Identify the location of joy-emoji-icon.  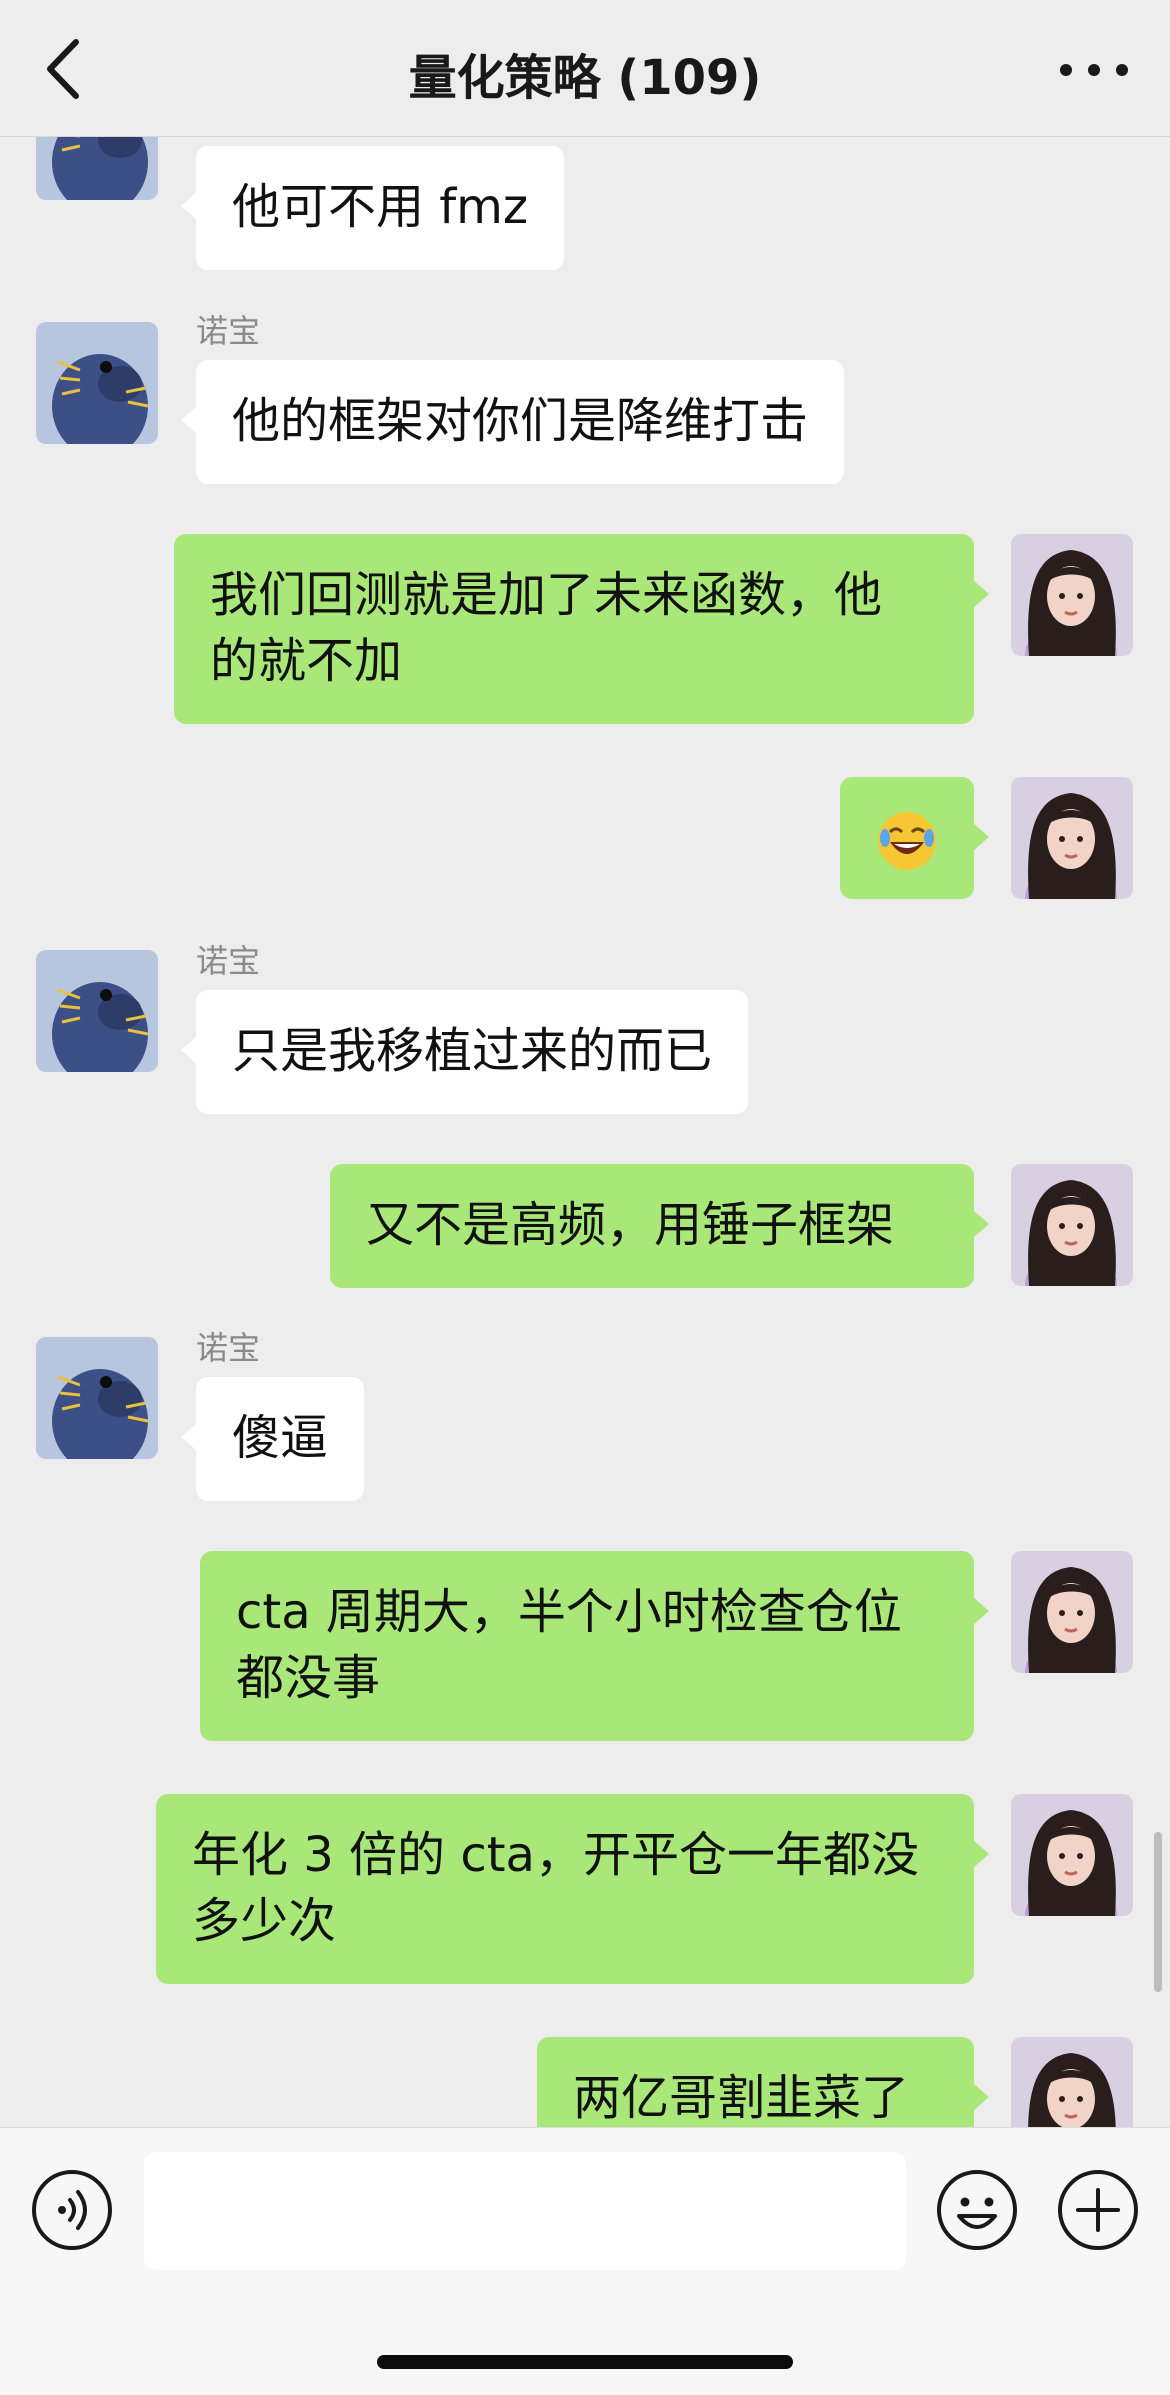
(907, 841).